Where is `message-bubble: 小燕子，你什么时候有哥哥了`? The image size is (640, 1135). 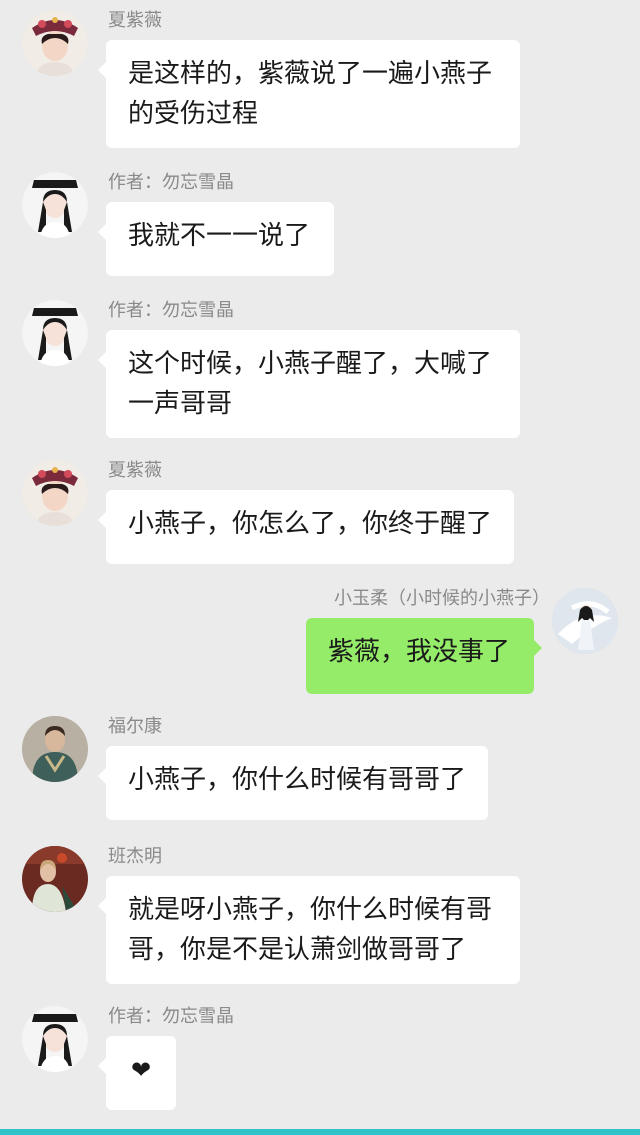 message-bubble: 小燕子，你什么时候有哥哥了 is located at coordinates (293, 783).